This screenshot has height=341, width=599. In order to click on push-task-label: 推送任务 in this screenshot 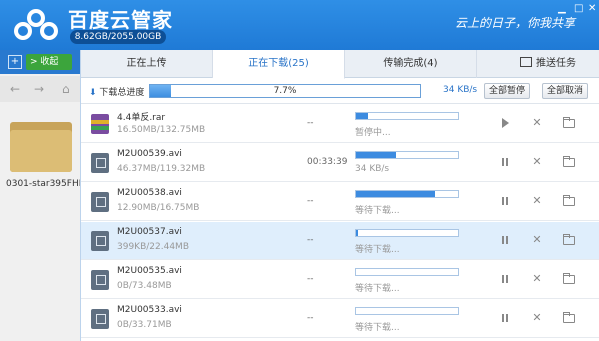, I will do `click(556, 63)`.